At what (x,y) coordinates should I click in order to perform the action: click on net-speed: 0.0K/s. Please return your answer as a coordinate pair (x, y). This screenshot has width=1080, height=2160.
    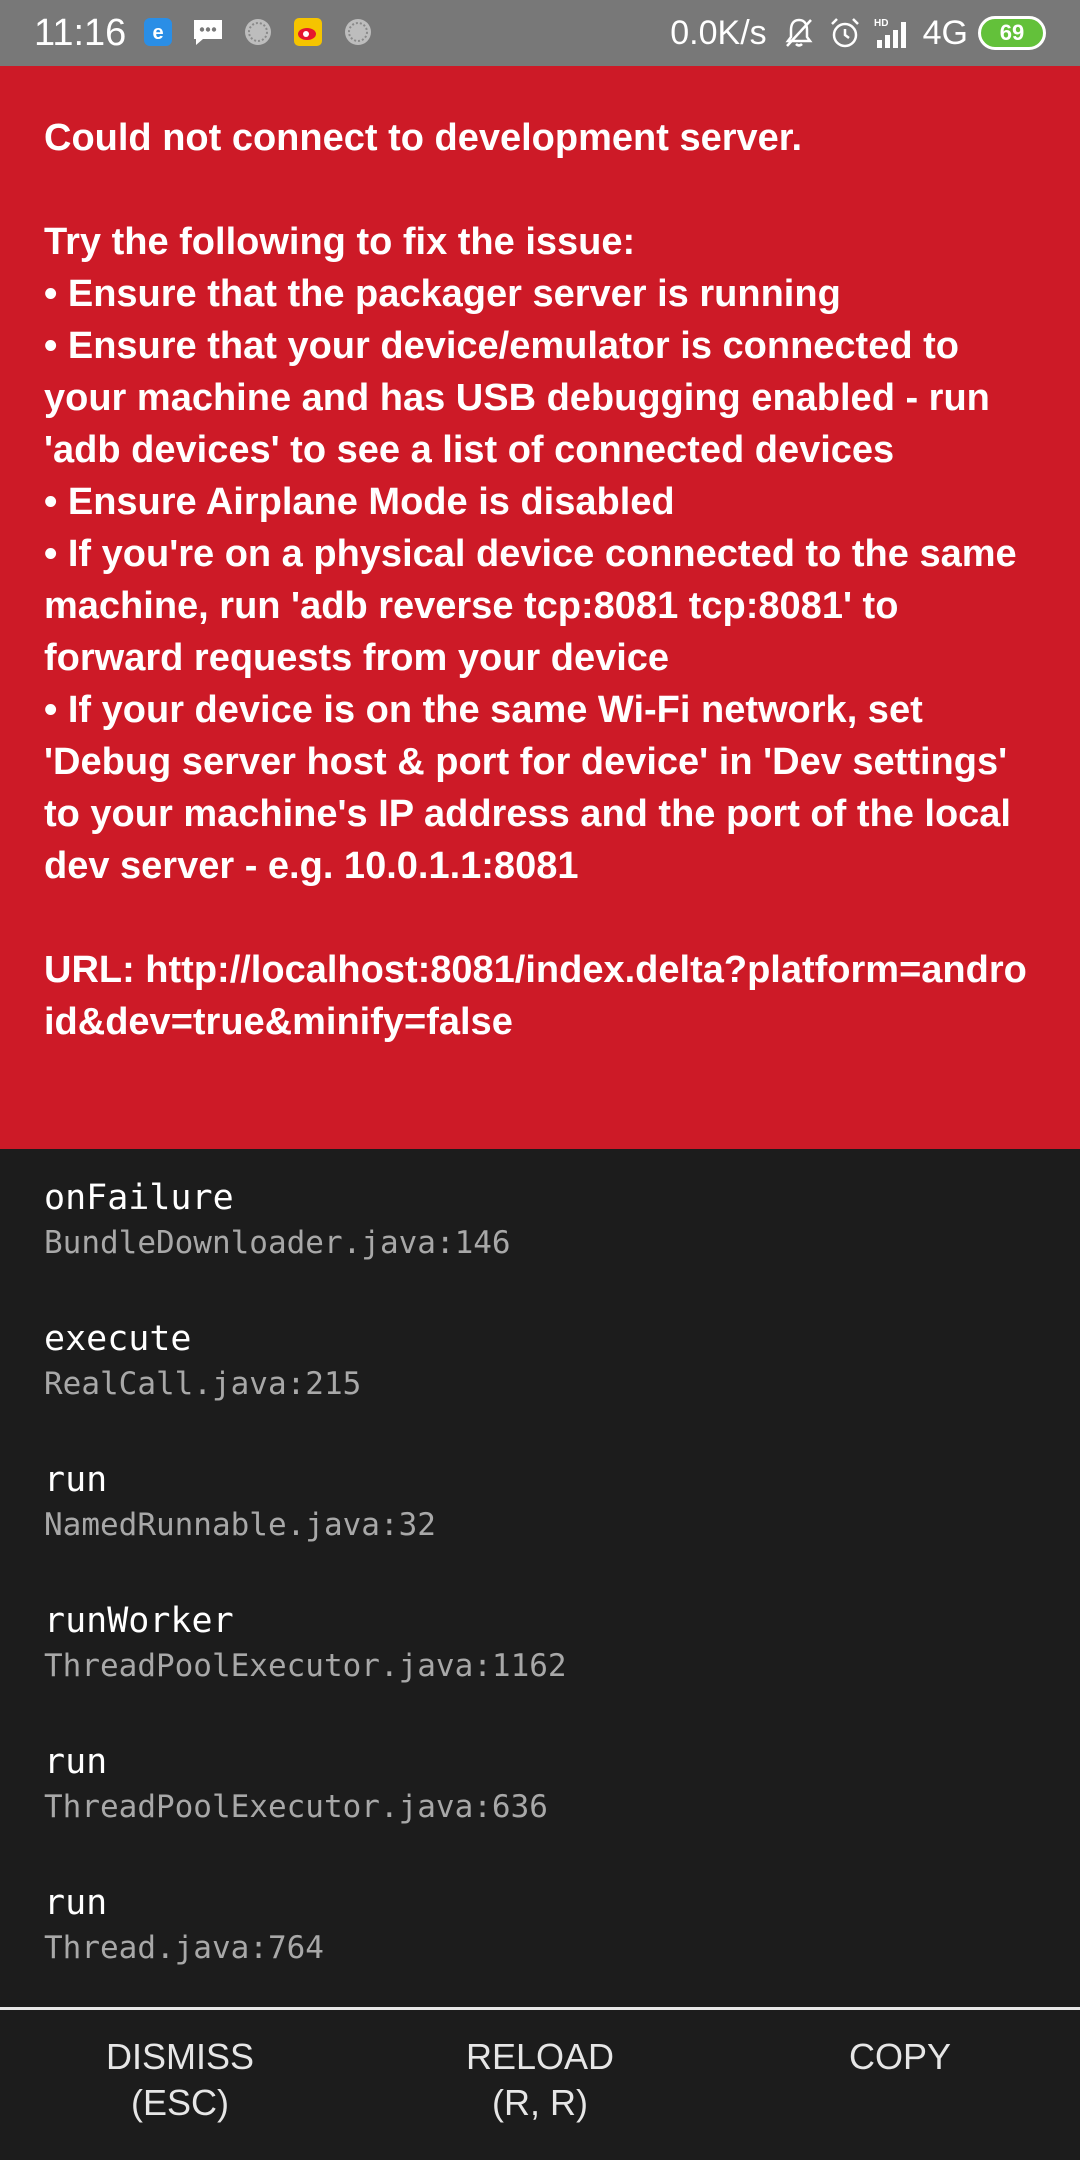
    Looking at the image, I should click on (718, 33).